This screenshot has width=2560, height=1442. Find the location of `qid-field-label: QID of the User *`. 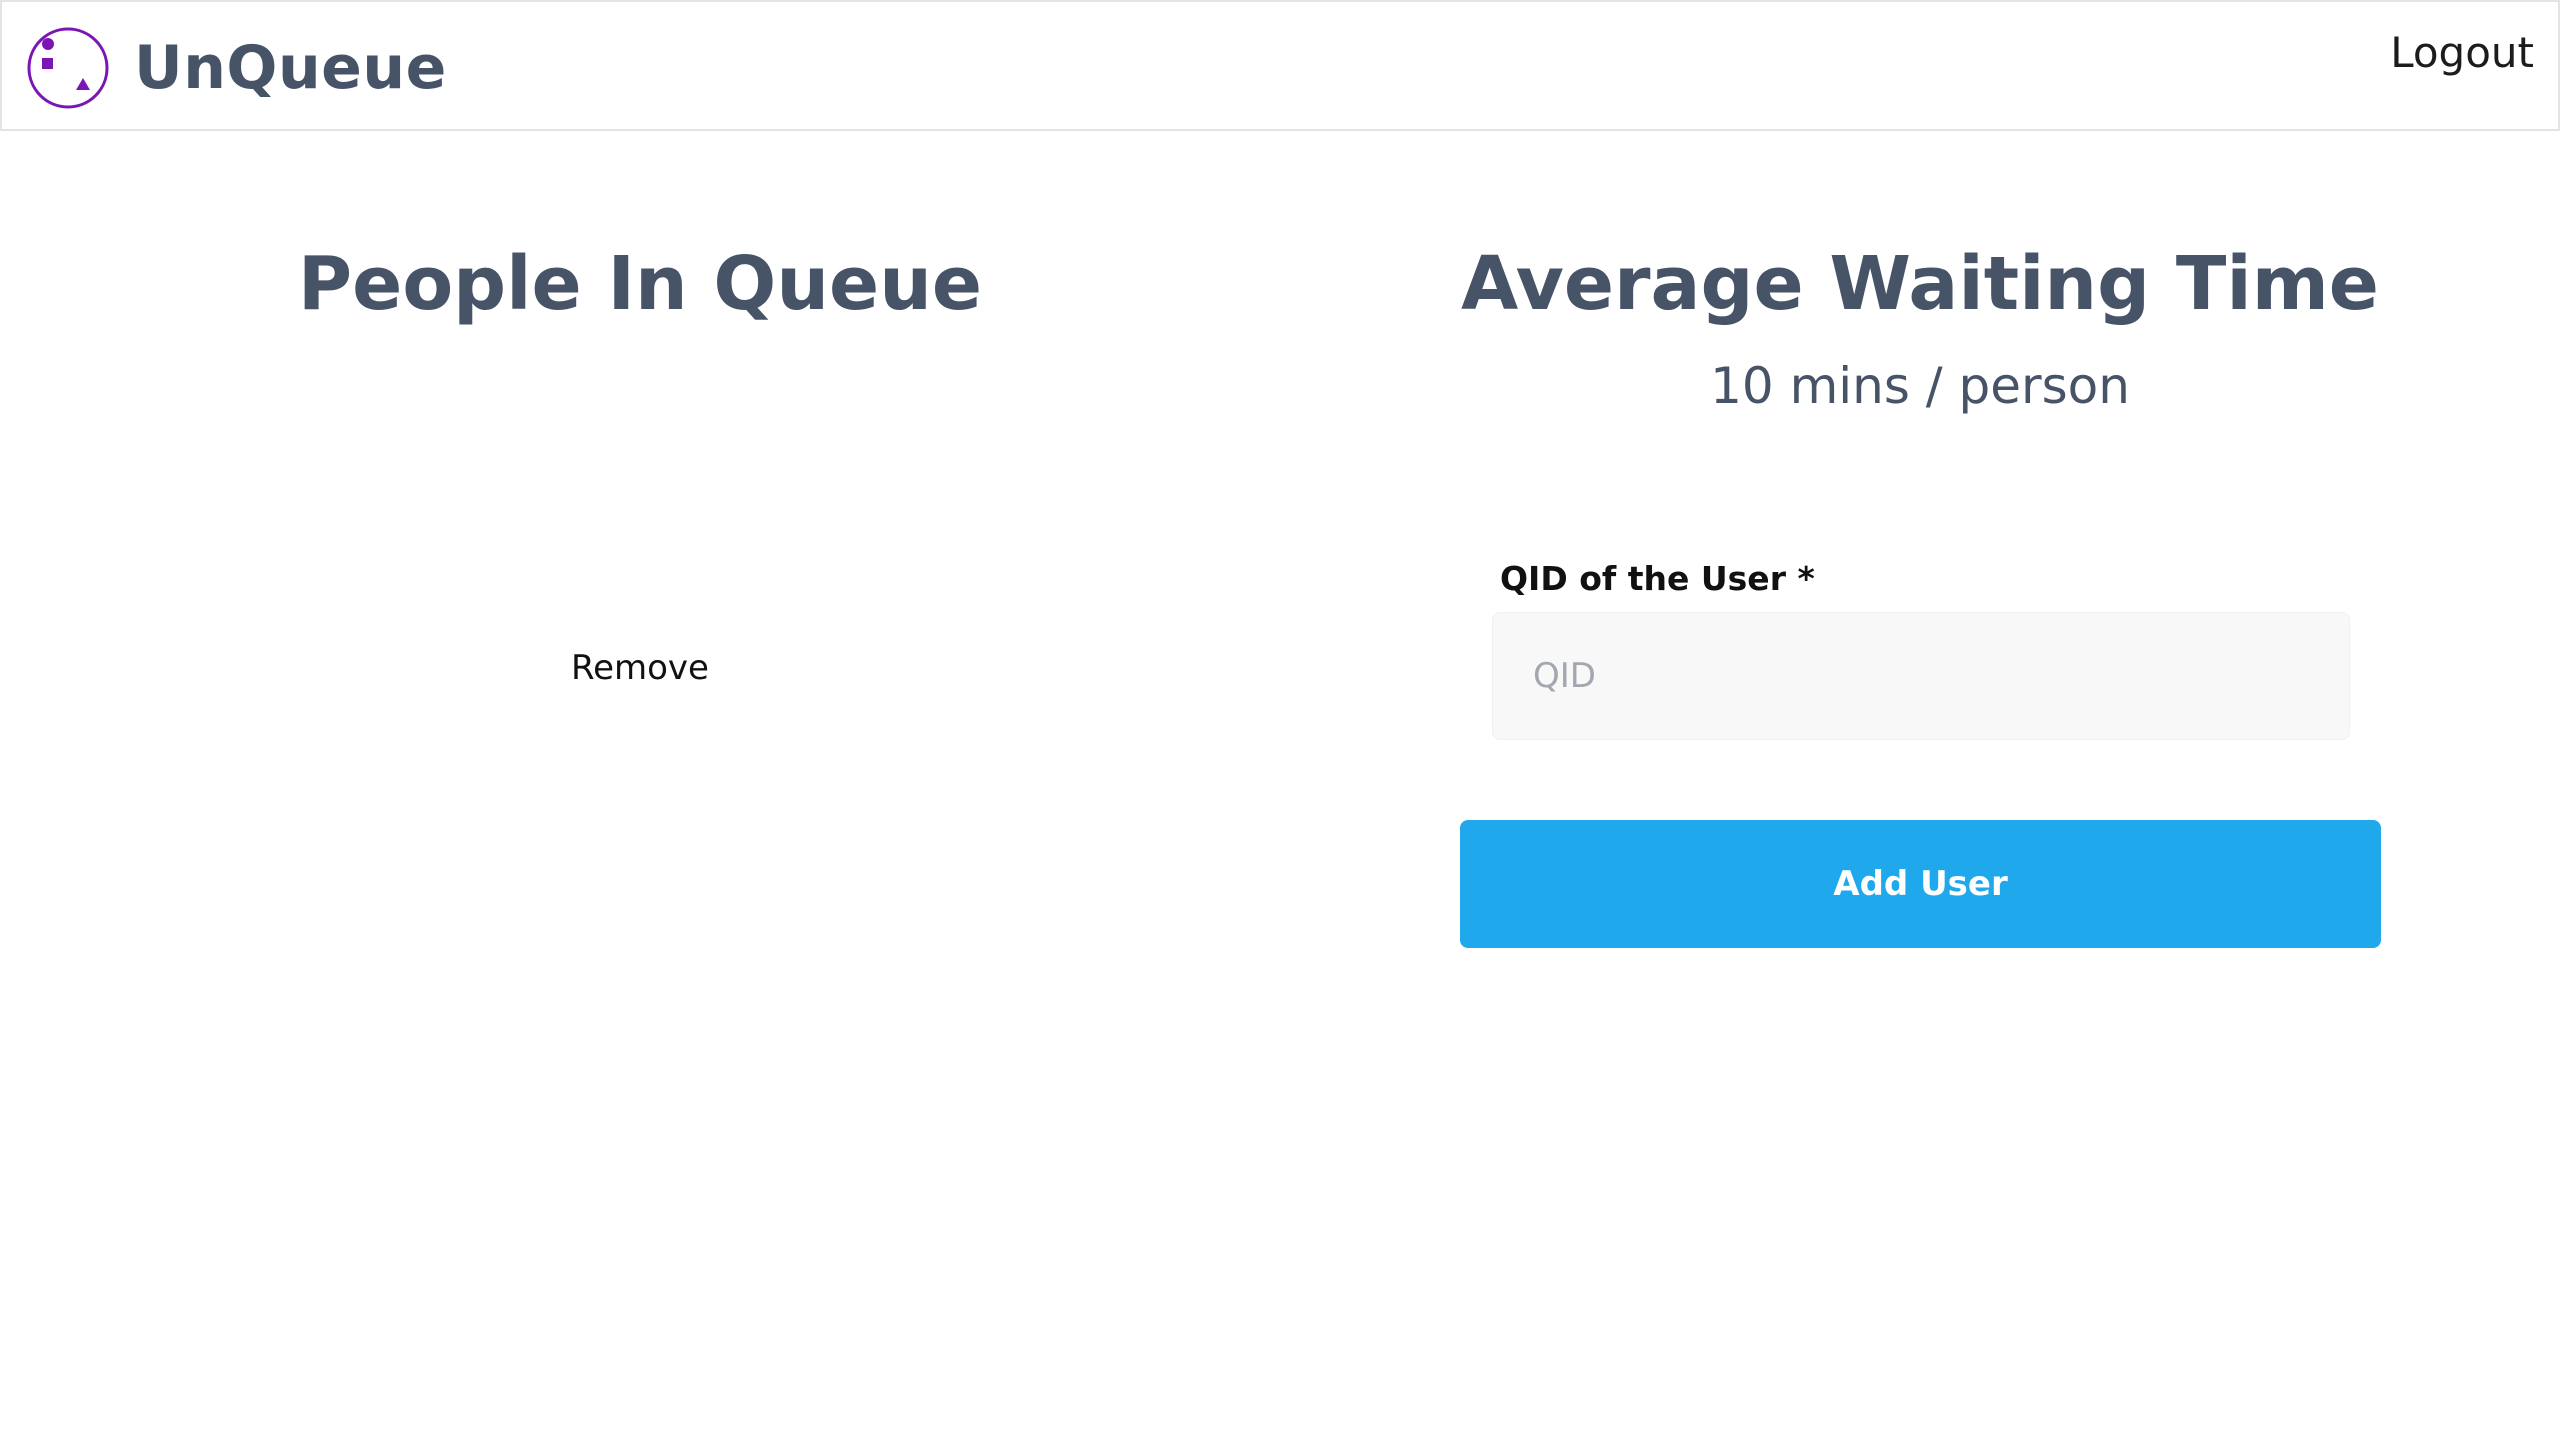

qid-field-label: QID of the User * is located at coordinates (1657, 578).